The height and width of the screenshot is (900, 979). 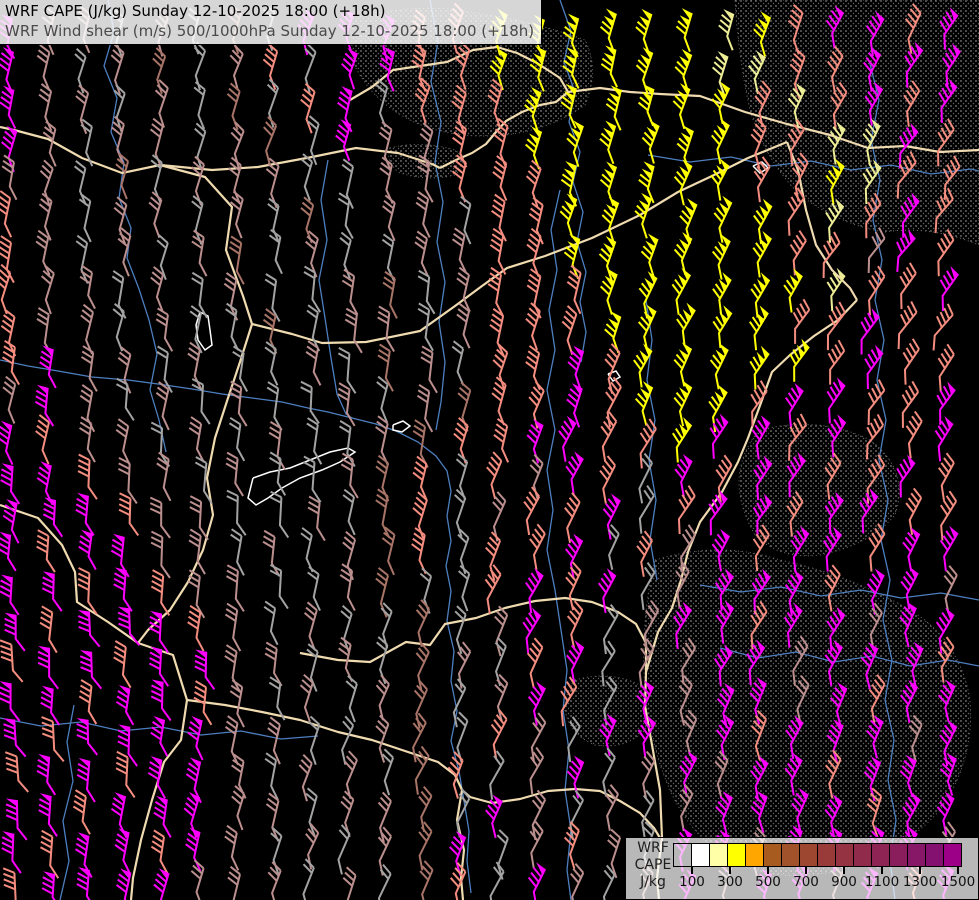 What do you see at coordinates (920, 882) in the screenshot?
I see `cape-tick-label: 1300` at bounding box center [920, 882].